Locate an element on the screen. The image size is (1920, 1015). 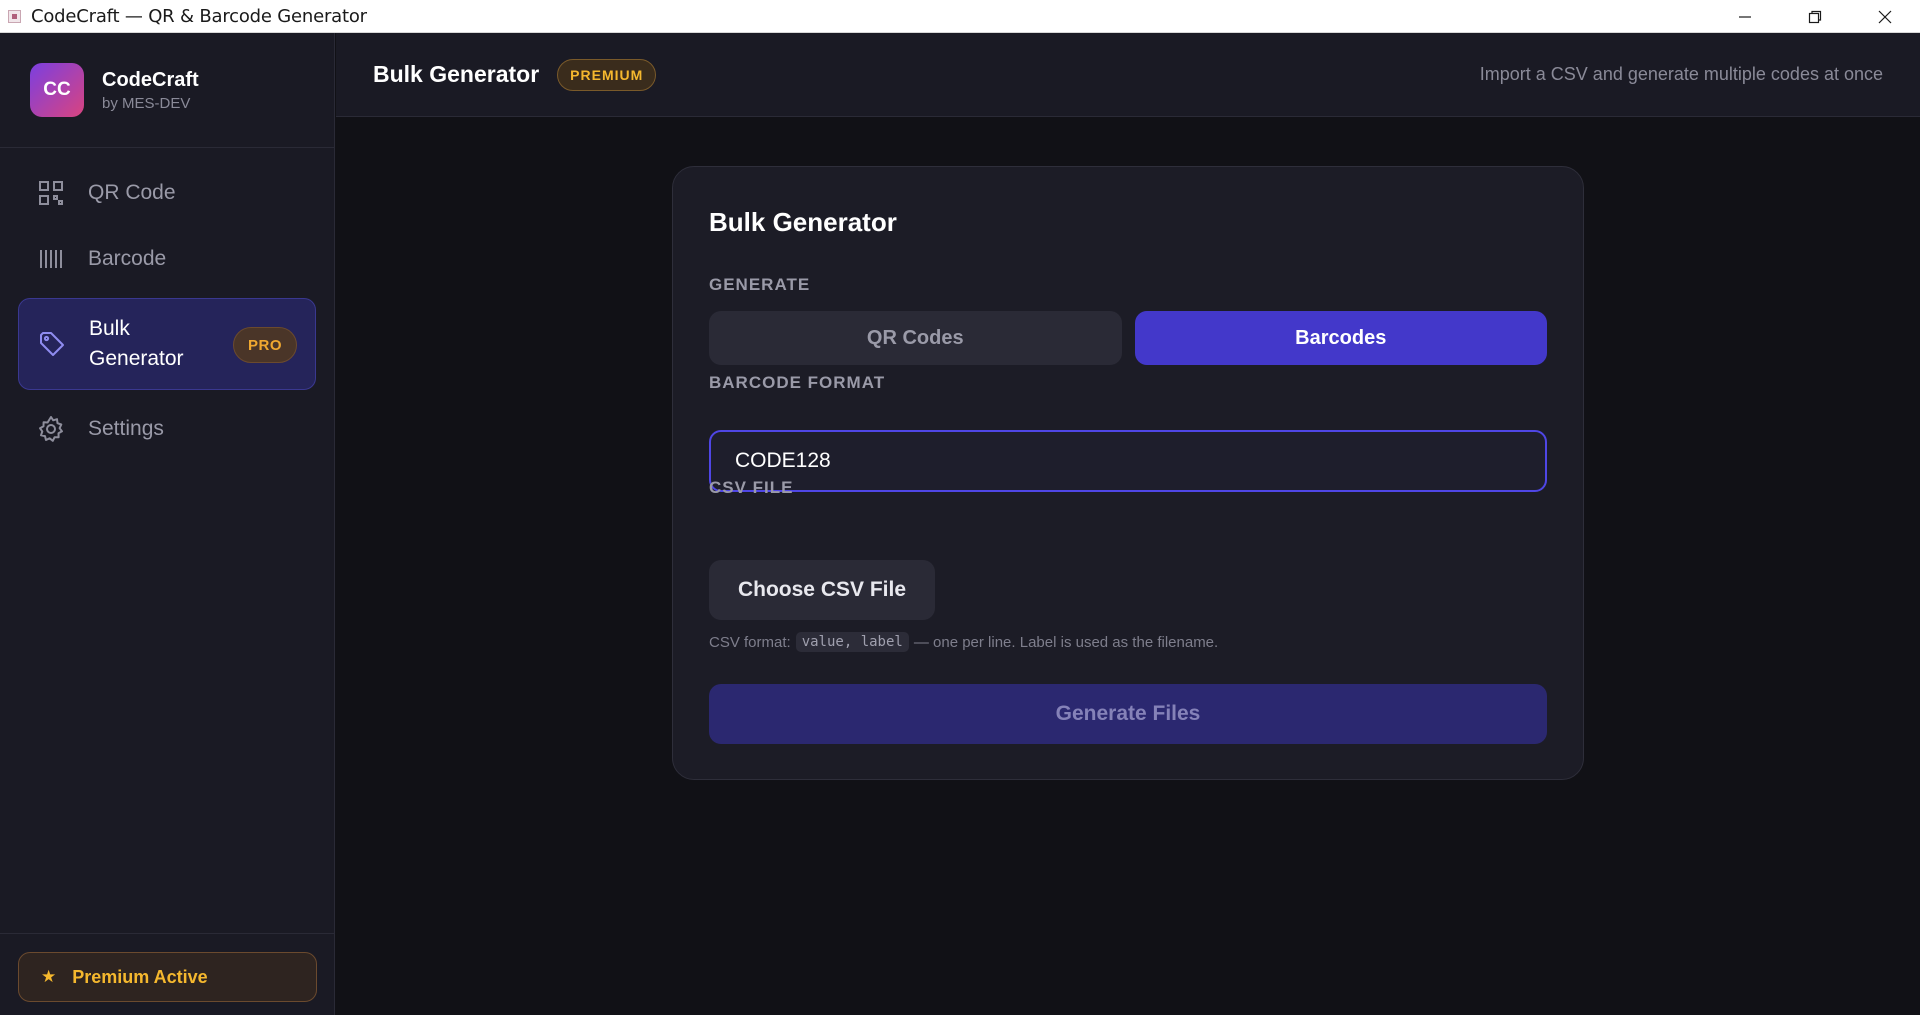
brand: CC CodeCraft by MES-DEV is located at coordinates (167, 90).